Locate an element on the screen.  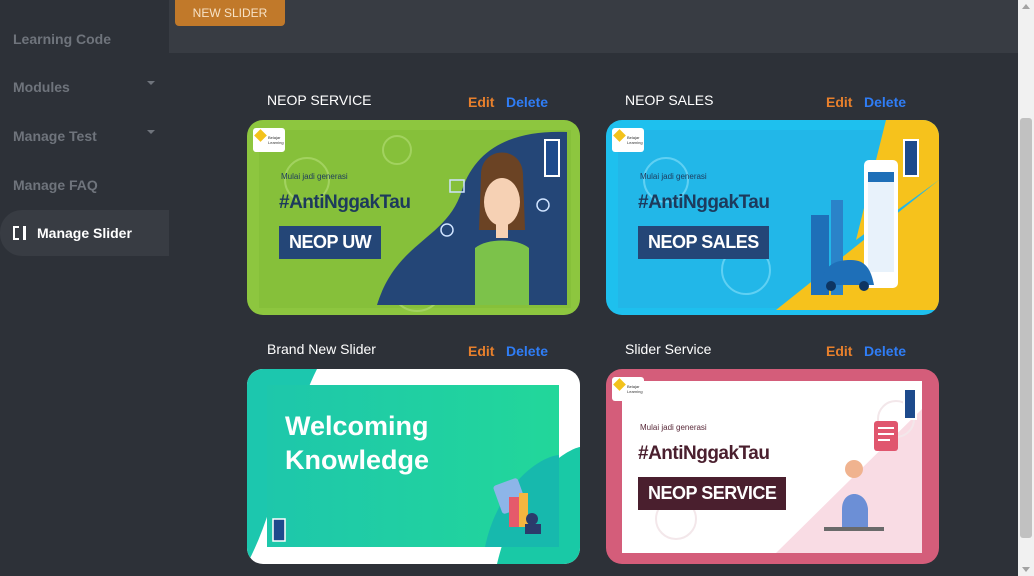
sidebar-item-learning-code: Learning Code is located at coordinates (84, 39).